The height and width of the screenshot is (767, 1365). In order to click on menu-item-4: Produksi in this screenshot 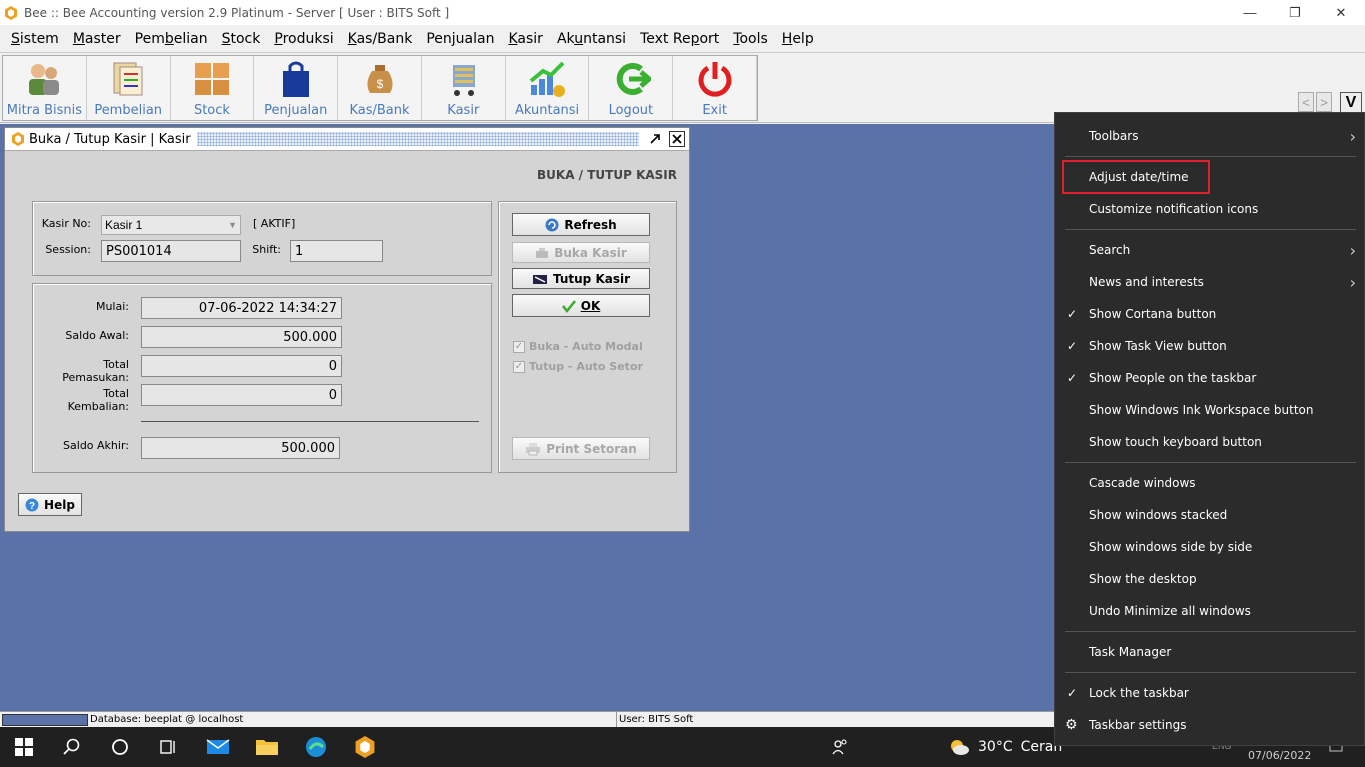, I will do `click(303, 39)`.